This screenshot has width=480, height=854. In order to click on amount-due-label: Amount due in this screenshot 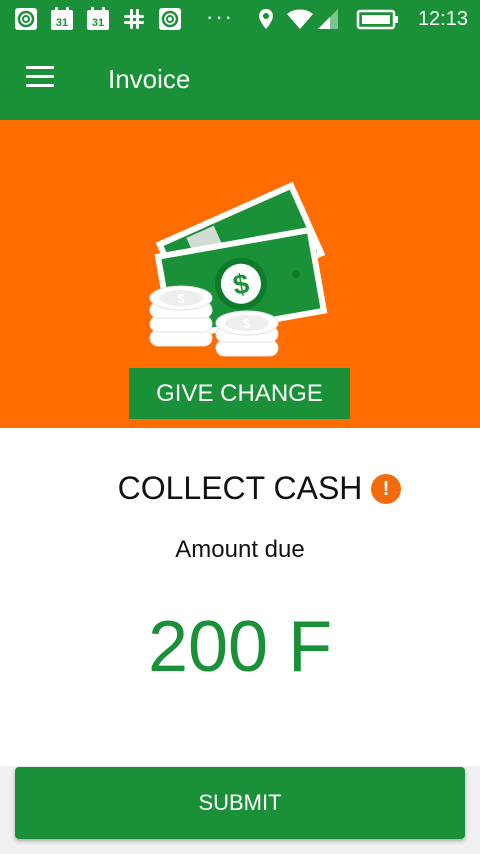, I will do `click(240, 549)`.